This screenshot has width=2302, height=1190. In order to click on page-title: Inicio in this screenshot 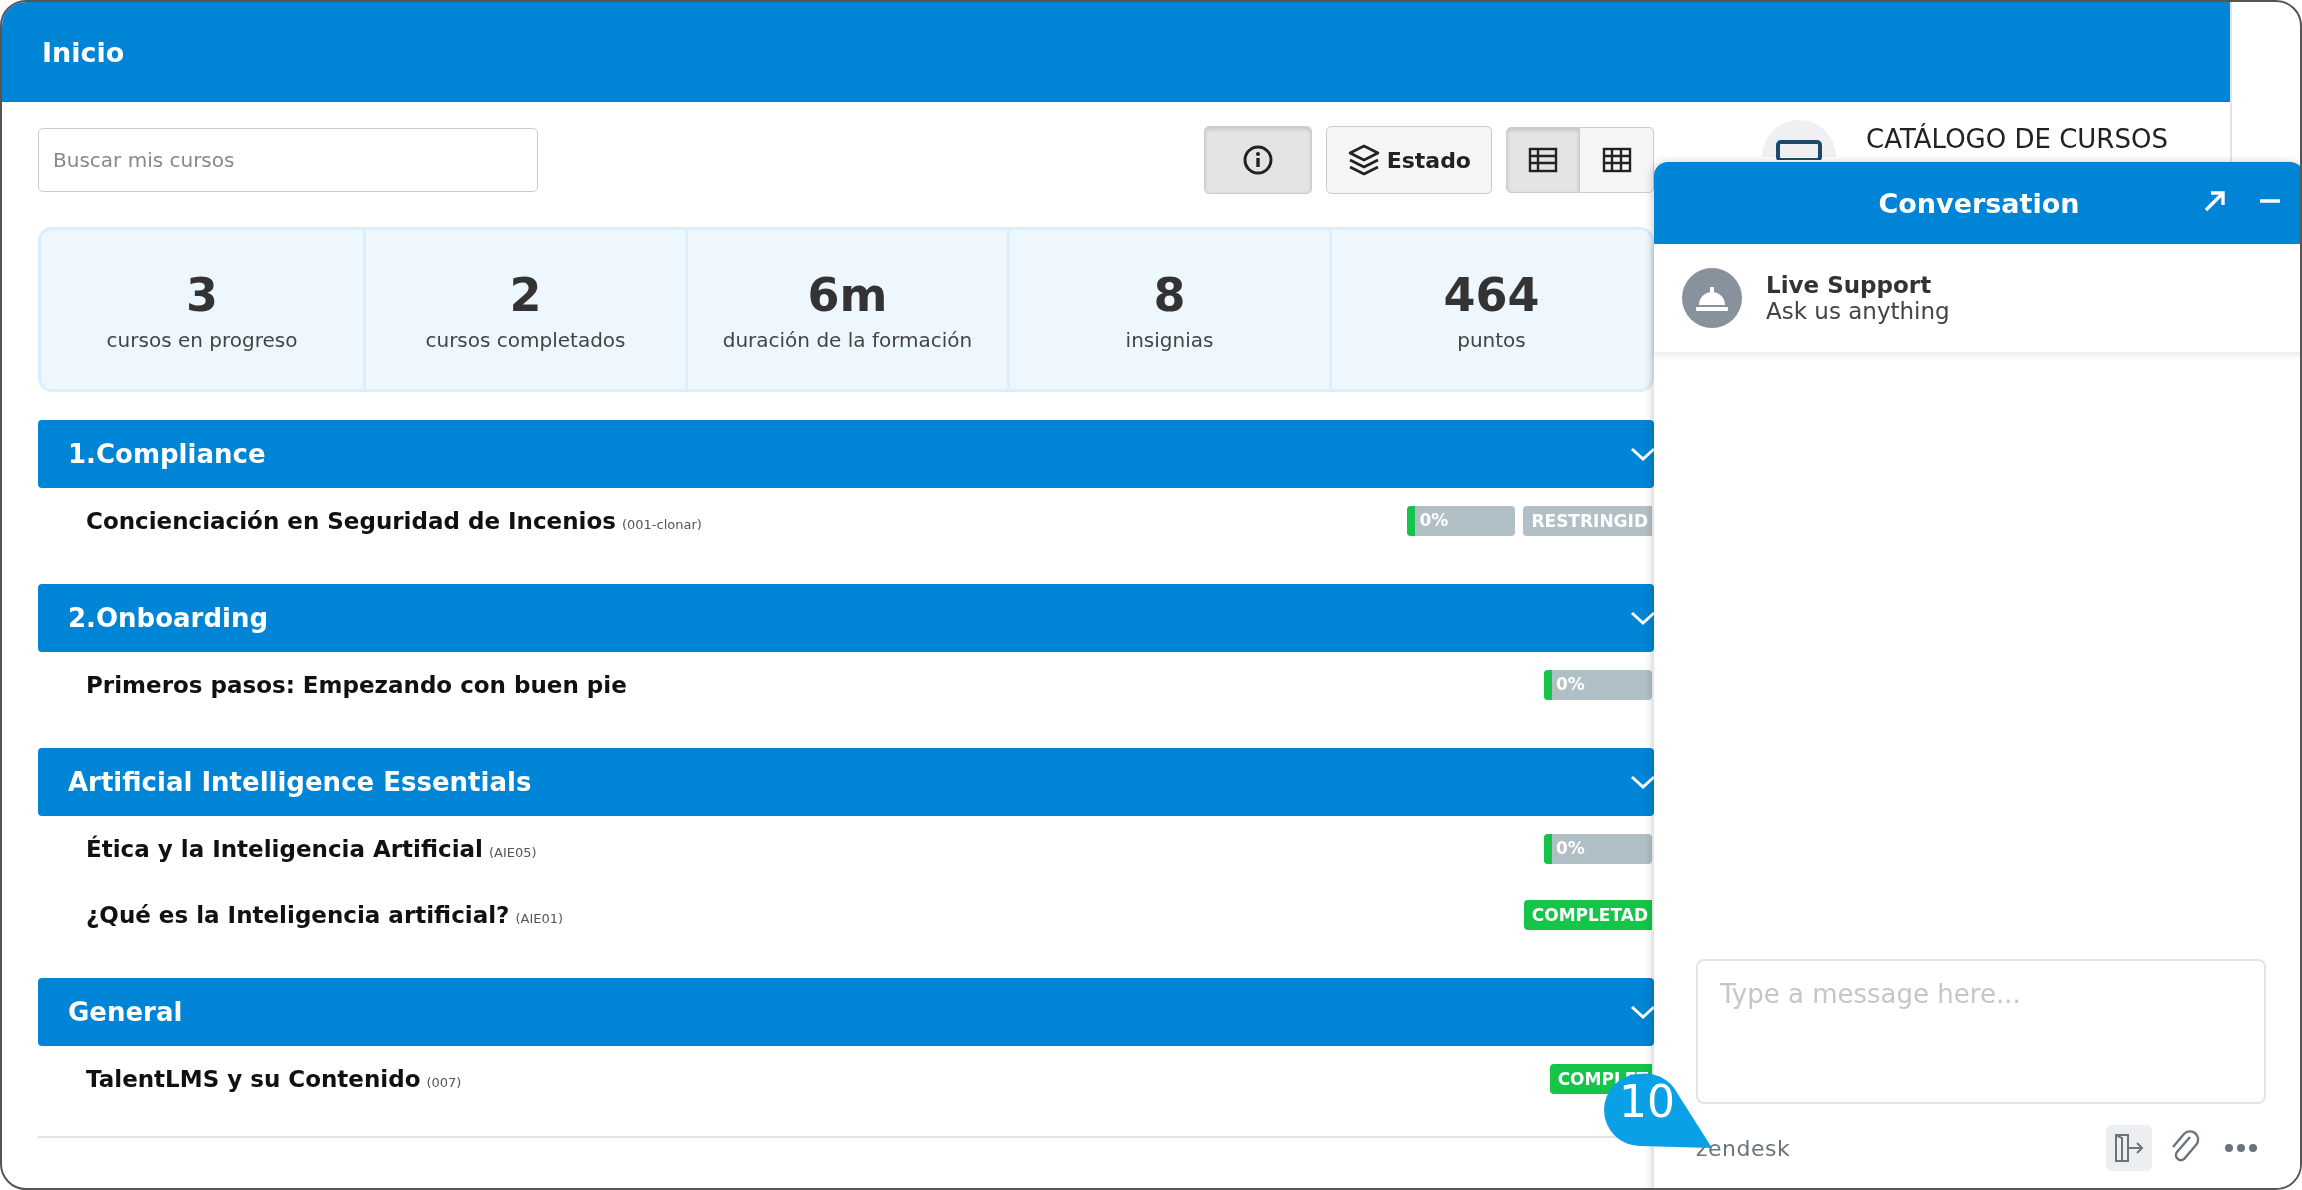, I will do `click(83, 52)`.